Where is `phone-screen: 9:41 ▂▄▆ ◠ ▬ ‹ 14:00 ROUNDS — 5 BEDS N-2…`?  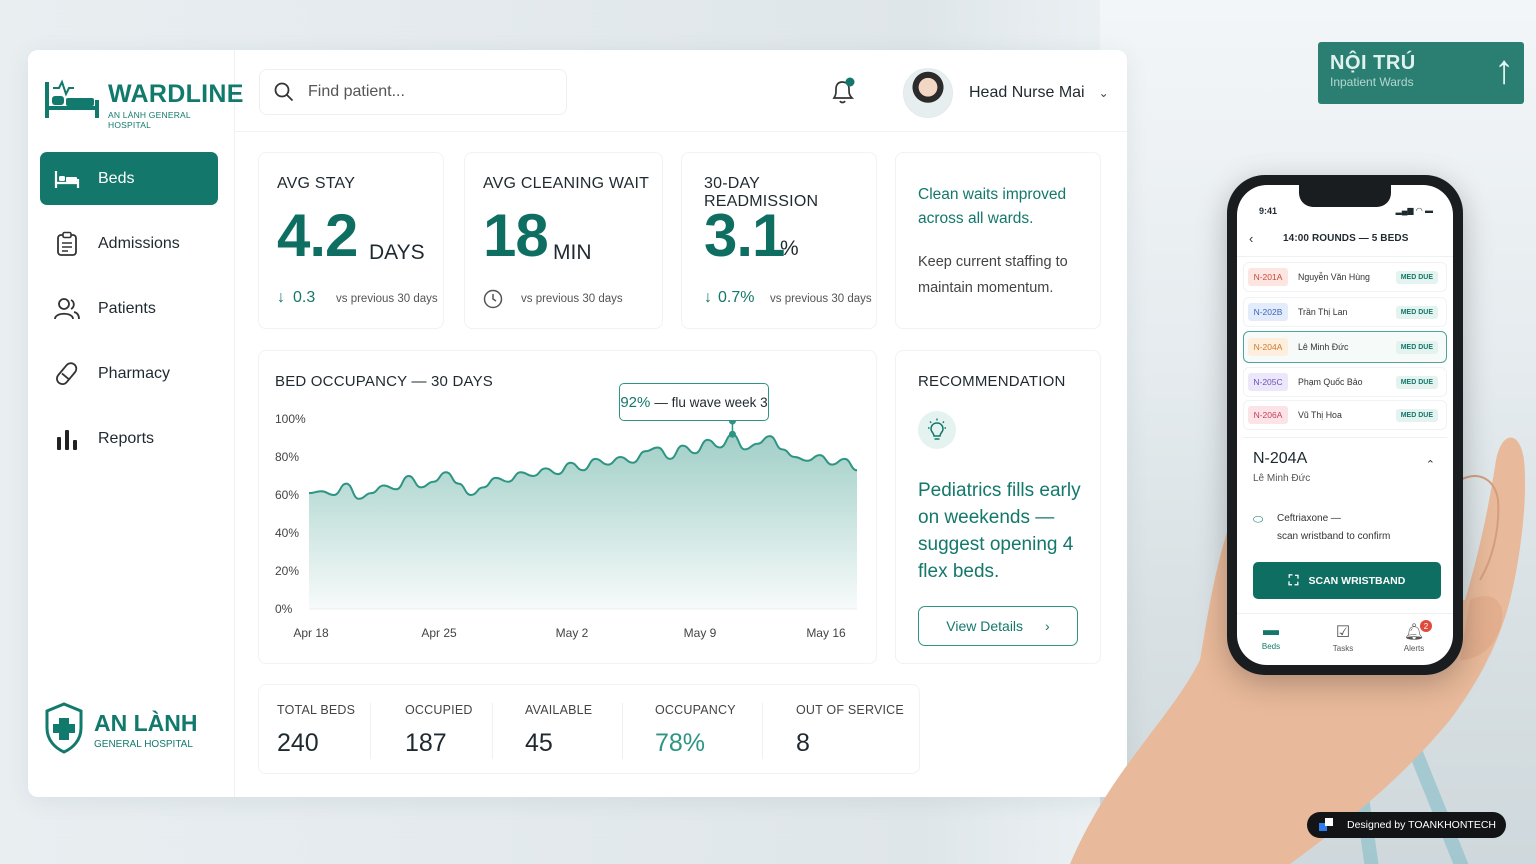 phone-screen: 9:41 ▂▄▆ ◠ ▬ ‹ 14:00 ROUNDS — 5 BEDS N-2… is located at coordinates (1345, 425).